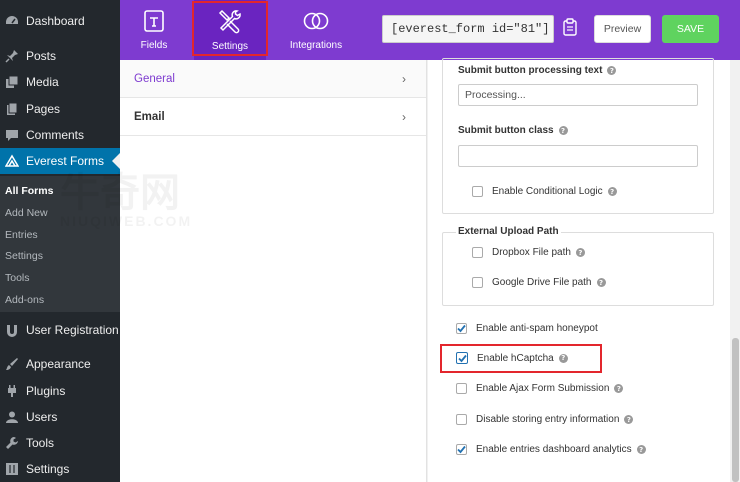 Image resolution: width=740 pixels, height=482 pixels. Describe the element at coordinates (506, 130) in the screenshot. I see `label-text: Submit button class` at that location.